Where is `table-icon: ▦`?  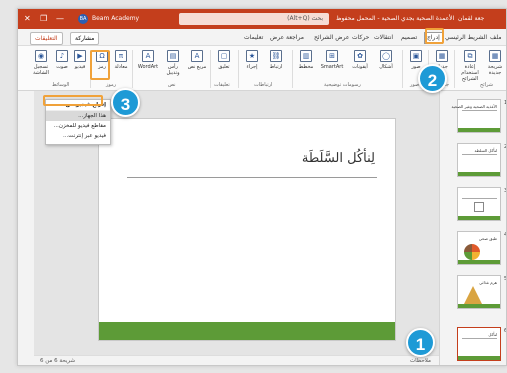 table-icon: ▦ is located at coordinates (442, 56).